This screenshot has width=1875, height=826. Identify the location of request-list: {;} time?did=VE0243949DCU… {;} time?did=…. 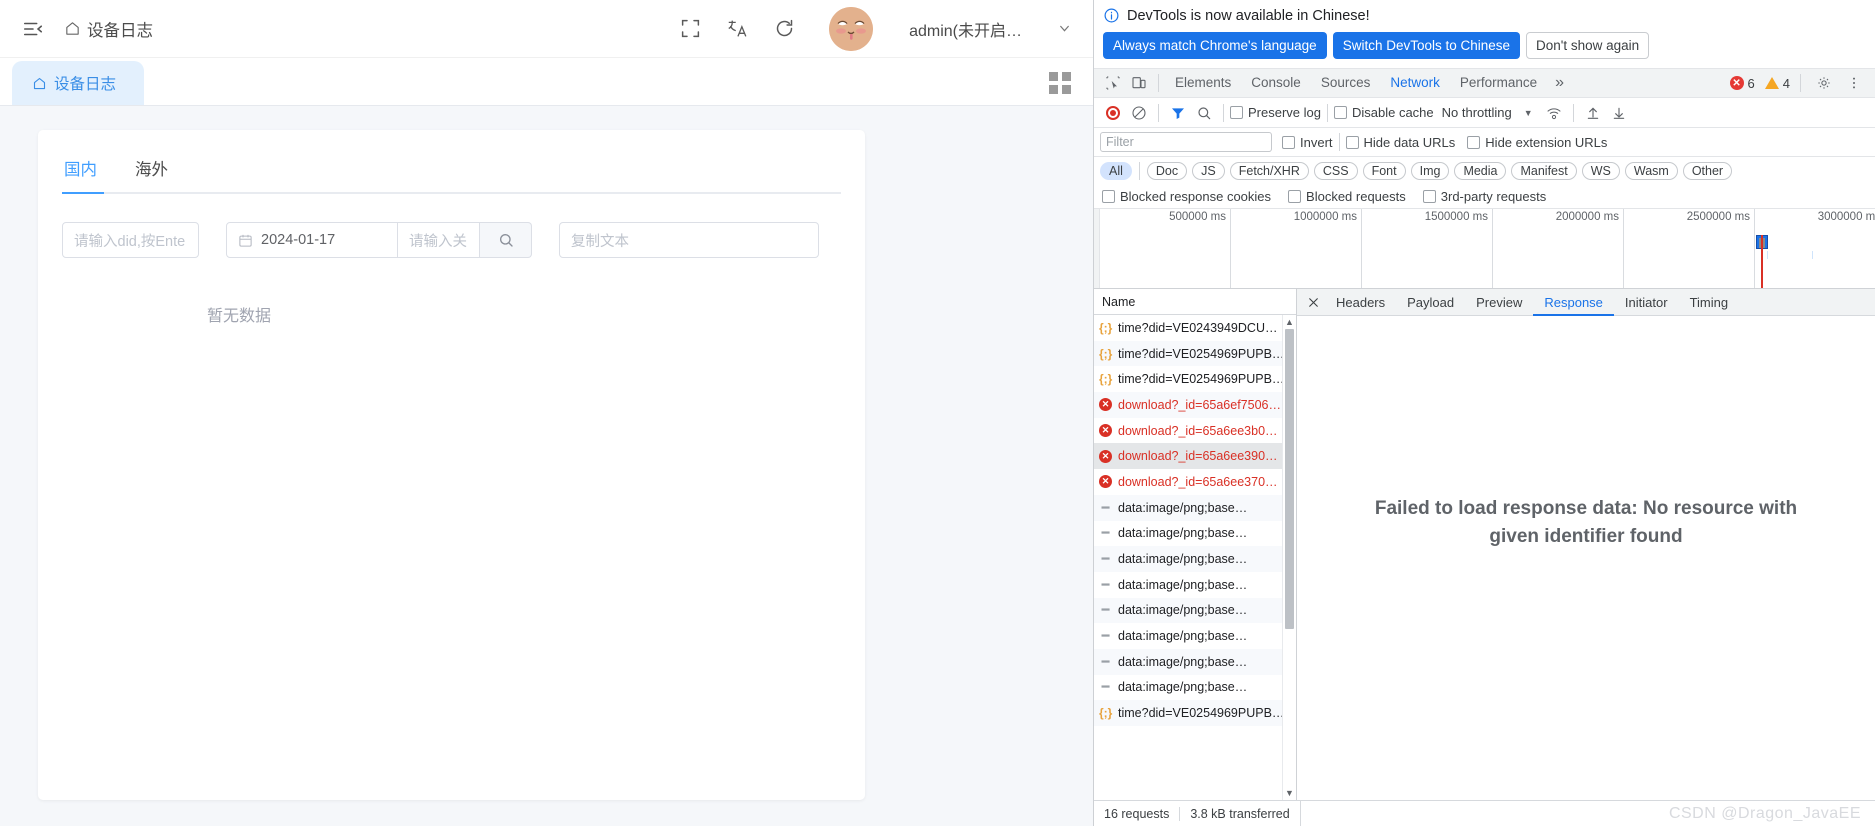
(1195, 557).